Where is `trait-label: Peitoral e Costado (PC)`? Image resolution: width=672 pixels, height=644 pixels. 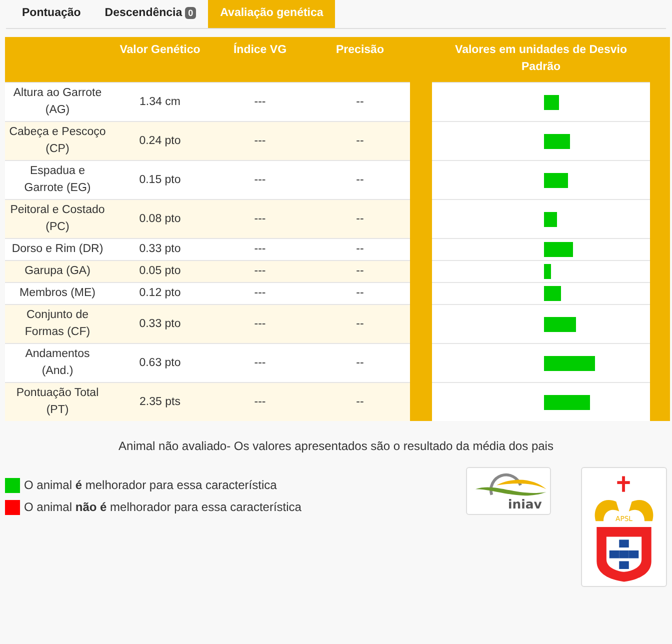 trait-label: Peitoral e Costado (PC) is located at coordinates (57, 218).